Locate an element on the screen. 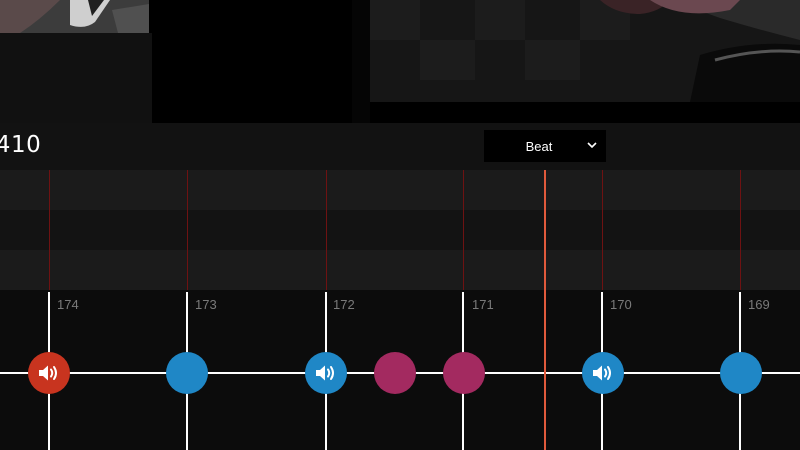  thumbnail-art is located at coordinates (74, 16).